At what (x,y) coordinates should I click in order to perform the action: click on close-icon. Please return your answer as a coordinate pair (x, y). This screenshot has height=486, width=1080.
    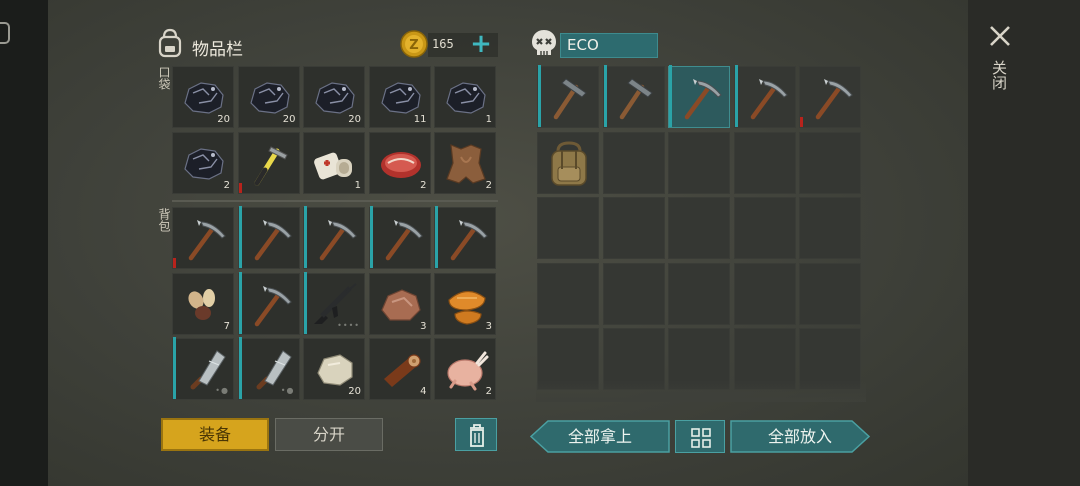
    Looking at the image, I should click on (1000, 36).